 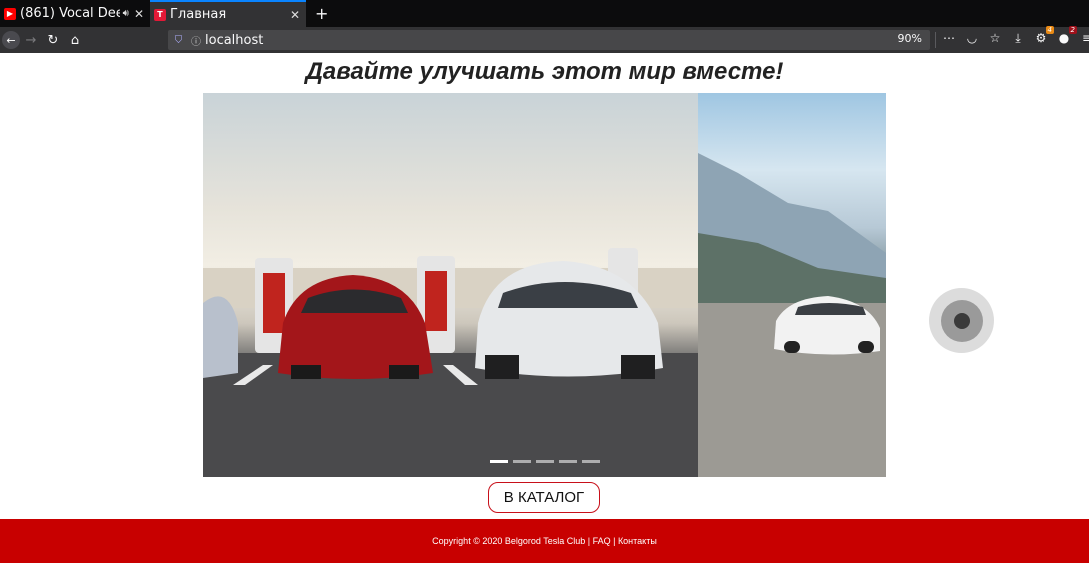 What do you see at coordinates (160, 14) in the screenshot?
I see `tesla-icon: T` at bounding box center [160, 14].